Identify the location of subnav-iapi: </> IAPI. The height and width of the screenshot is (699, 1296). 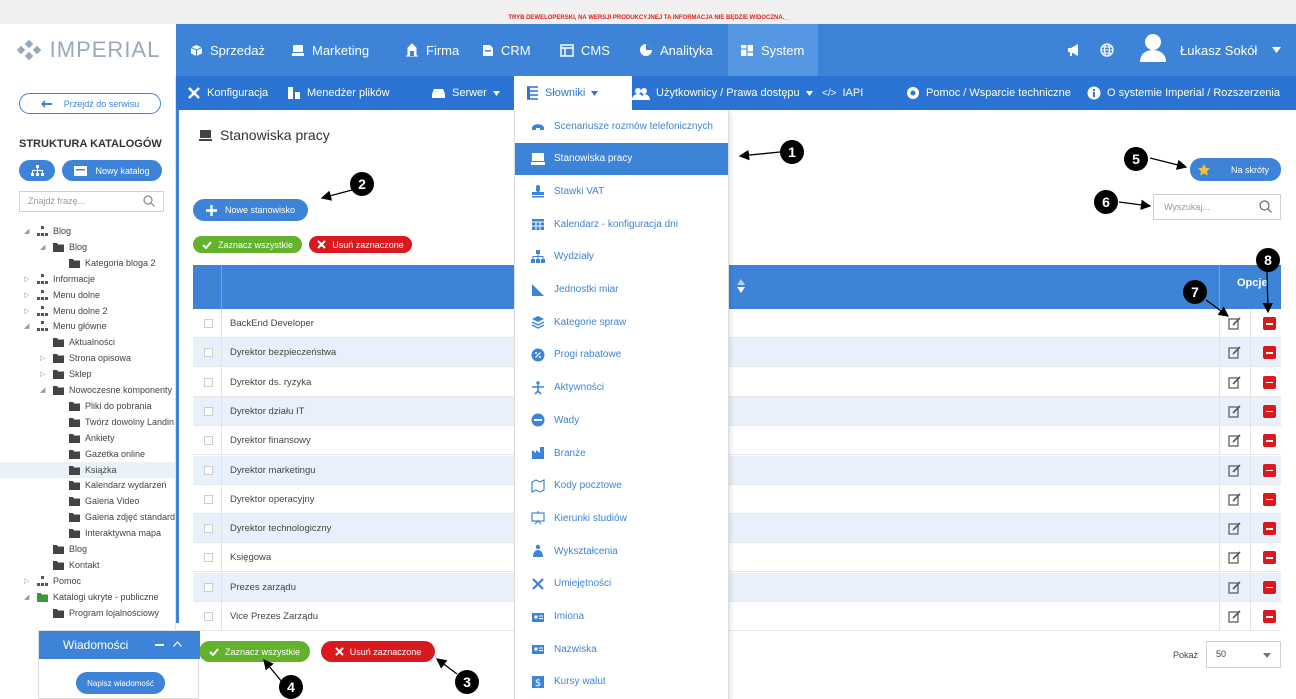
(842, 93).